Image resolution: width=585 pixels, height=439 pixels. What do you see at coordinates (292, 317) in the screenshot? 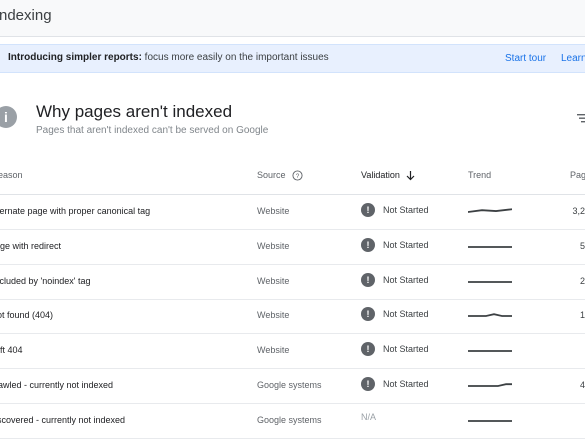
I see `table-row: lot found (404) Website! Not Started 1` at bounding box center [292, 317].